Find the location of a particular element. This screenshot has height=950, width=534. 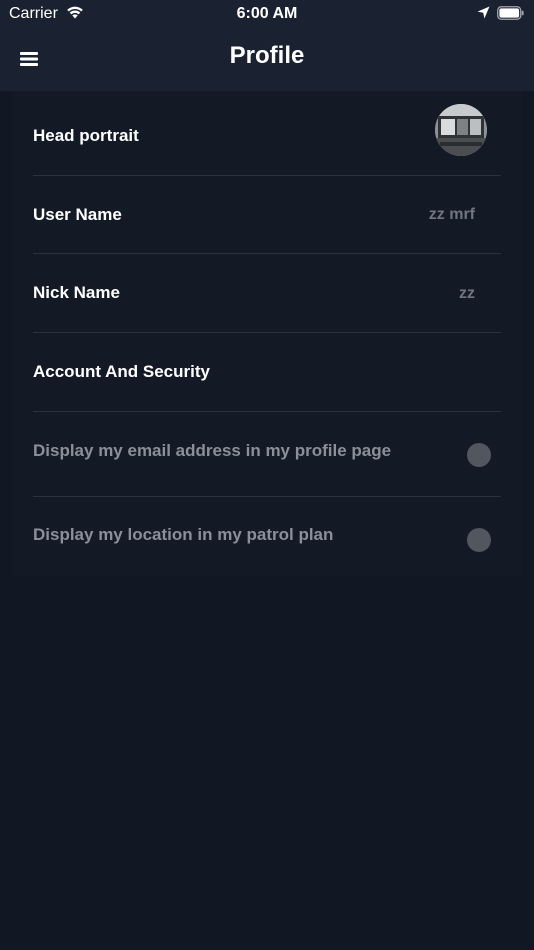

avatar-image is located at coordinates (461, 130).